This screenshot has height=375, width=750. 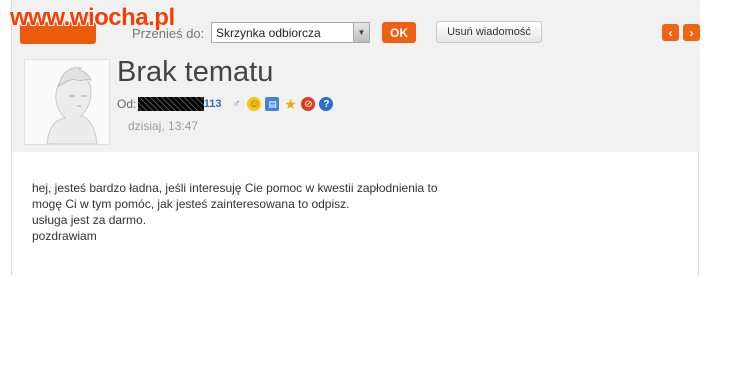 I want to click on message-line: usługa jest za darmo., so click(x=89, y=220).